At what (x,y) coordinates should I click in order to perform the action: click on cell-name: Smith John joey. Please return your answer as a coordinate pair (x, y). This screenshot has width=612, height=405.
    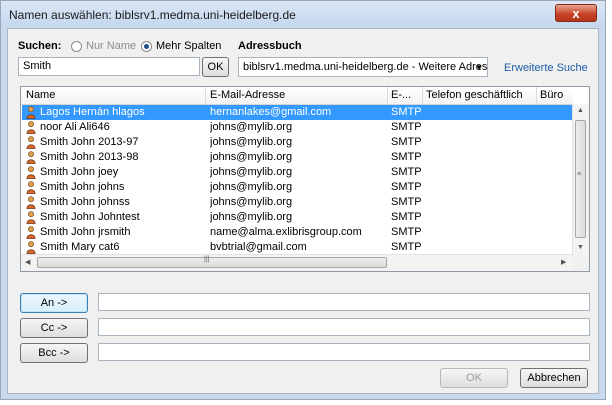
    Looking at the image, I should click on (79, 172).